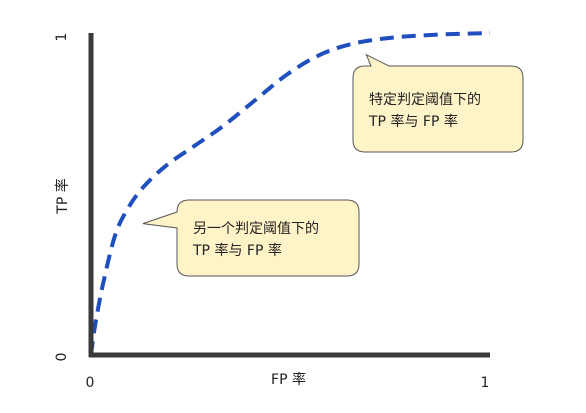 This screenshot has height=413, width=586. Describe the element at coordinates (425, 100) in the screenshot. I see `callout-0-line-0: 特定判定阈值下的` at that location.